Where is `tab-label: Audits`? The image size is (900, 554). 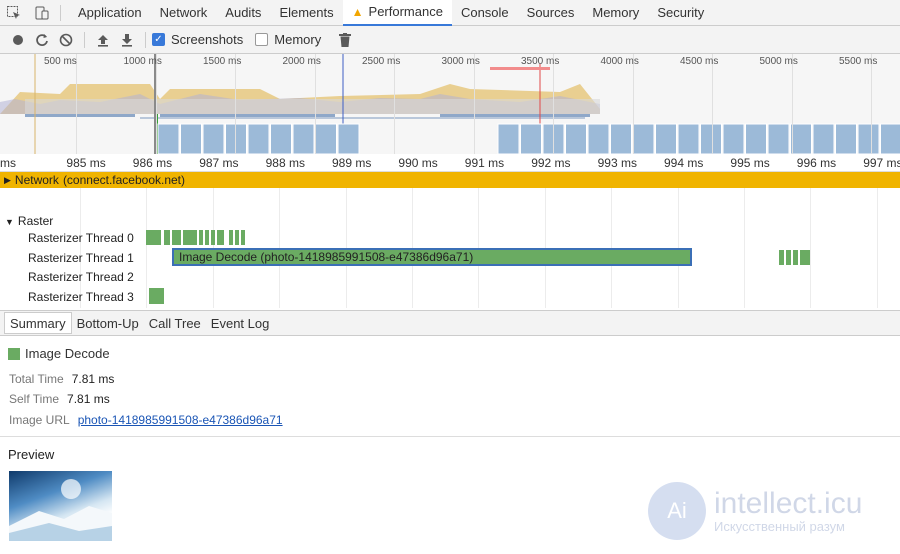 tab-label: Audits is located at coordinates (243, 12).